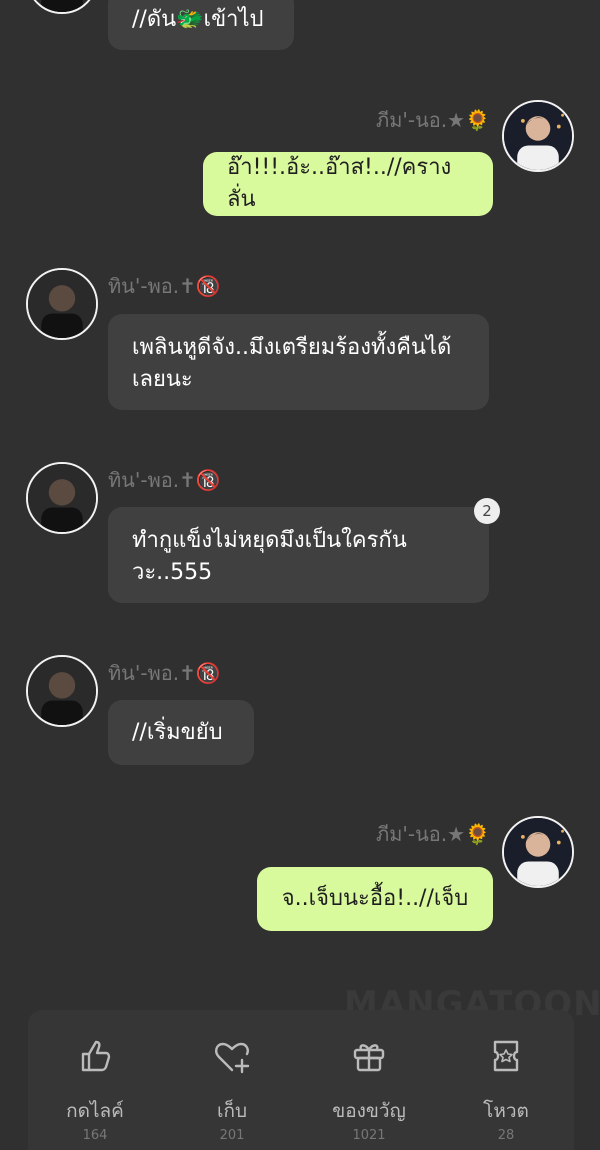 Image resolution: width=600 pixels, height=1150 pixels. Describe the element at coordinates (232, 1058) in the screenshot. I see `heart-plus-icon` at that location.